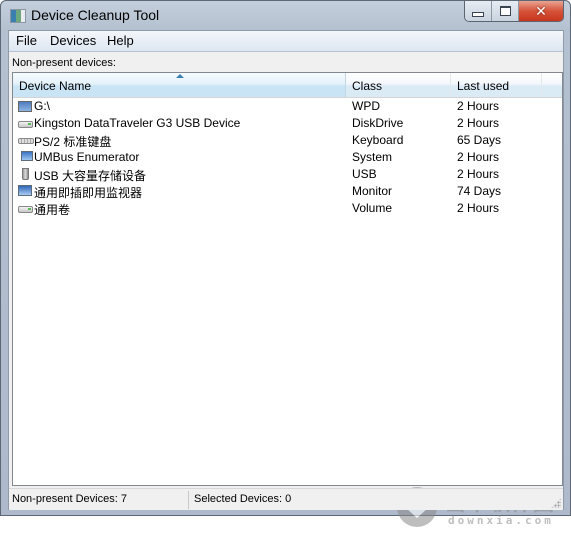  Describe the element at coordinates (188, 500) in the screenshot. I see `status-divider` at that location.